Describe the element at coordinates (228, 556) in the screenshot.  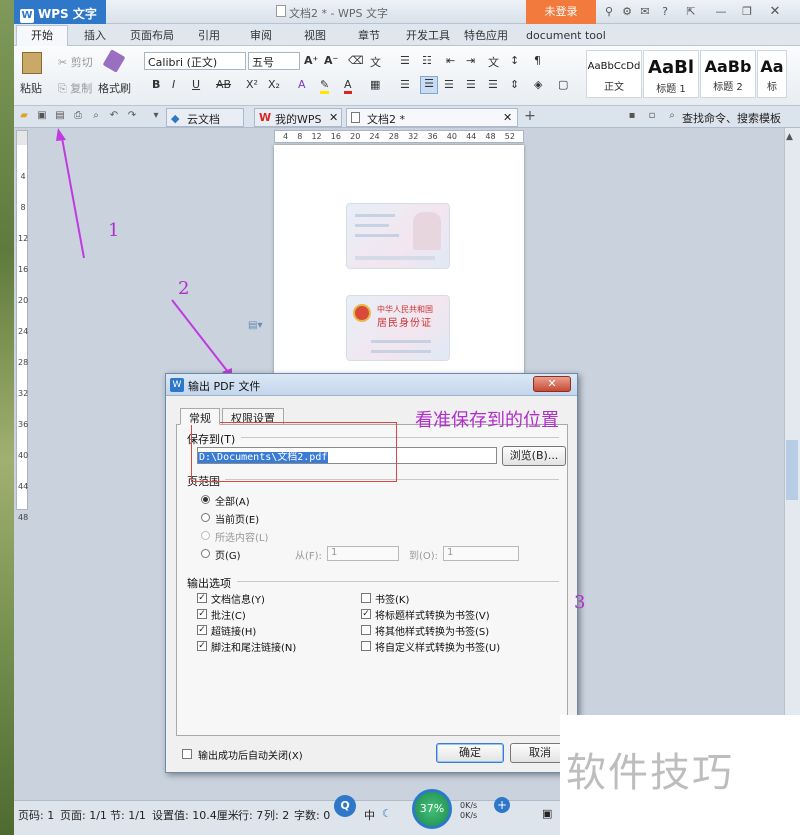
I see `range-pages-label: 页(G)` at that location.